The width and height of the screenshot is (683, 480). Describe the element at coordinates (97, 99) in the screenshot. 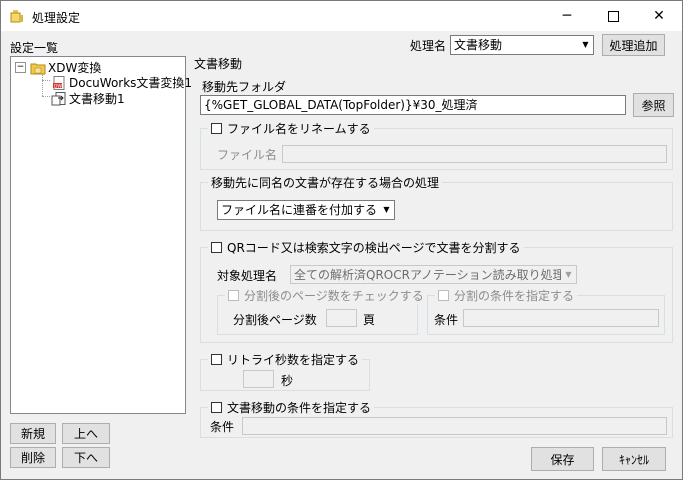

I see `tree-node-label: 文書移動1` at that location.